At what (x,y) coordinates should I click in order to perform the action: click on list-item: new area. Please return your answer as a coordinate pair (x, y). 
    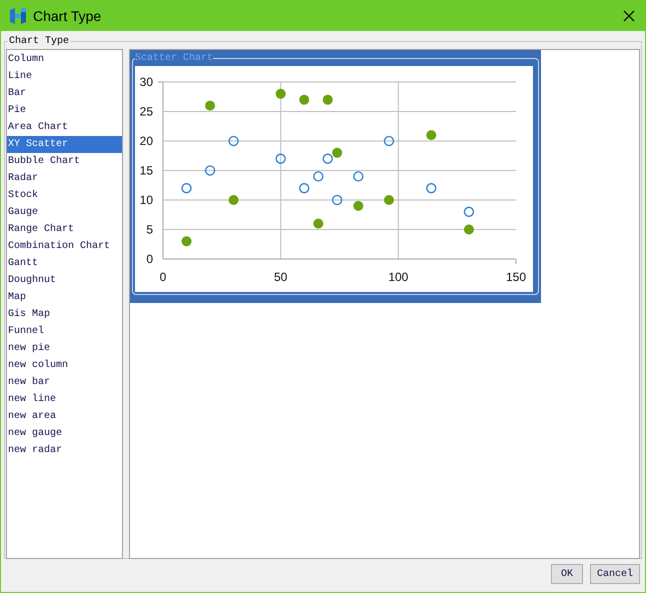
    Looking at the image, I should click on (64, 416).